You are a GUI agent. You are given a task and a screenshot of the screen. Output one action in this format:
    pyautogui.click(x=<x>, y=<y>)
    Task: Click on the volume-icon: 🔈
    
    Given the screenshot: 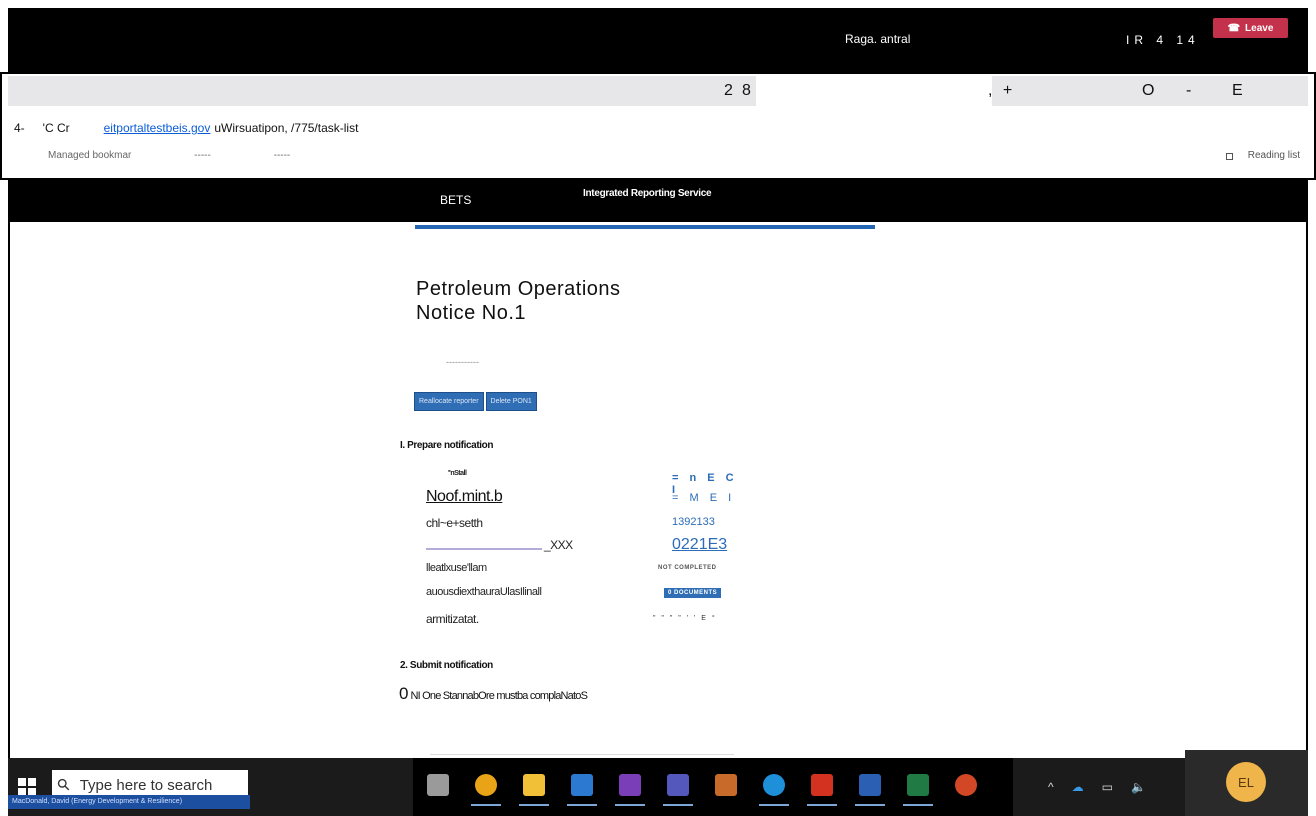 What is the action you would take?
    pyautogui.click(x=1138, y=787)
    